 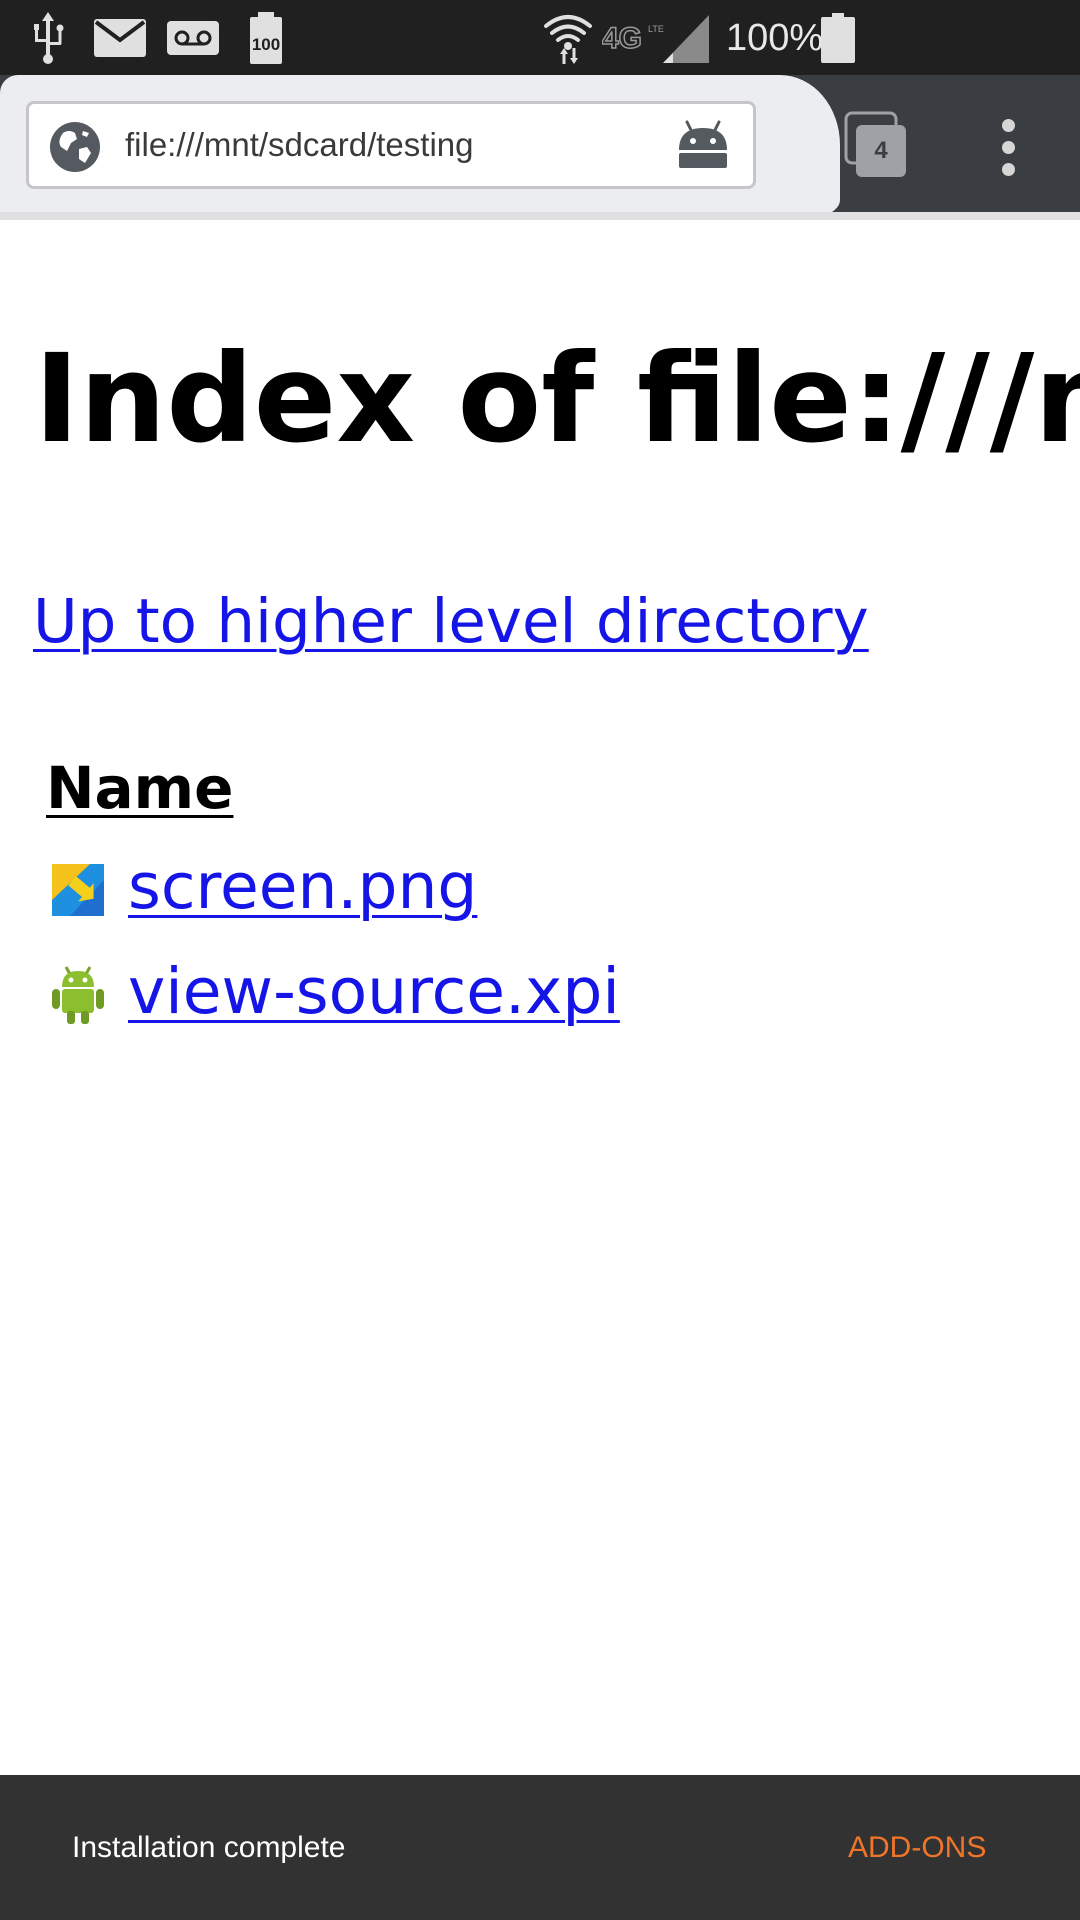 I want to click on tab-count: 4, so click(x=881, y=150).